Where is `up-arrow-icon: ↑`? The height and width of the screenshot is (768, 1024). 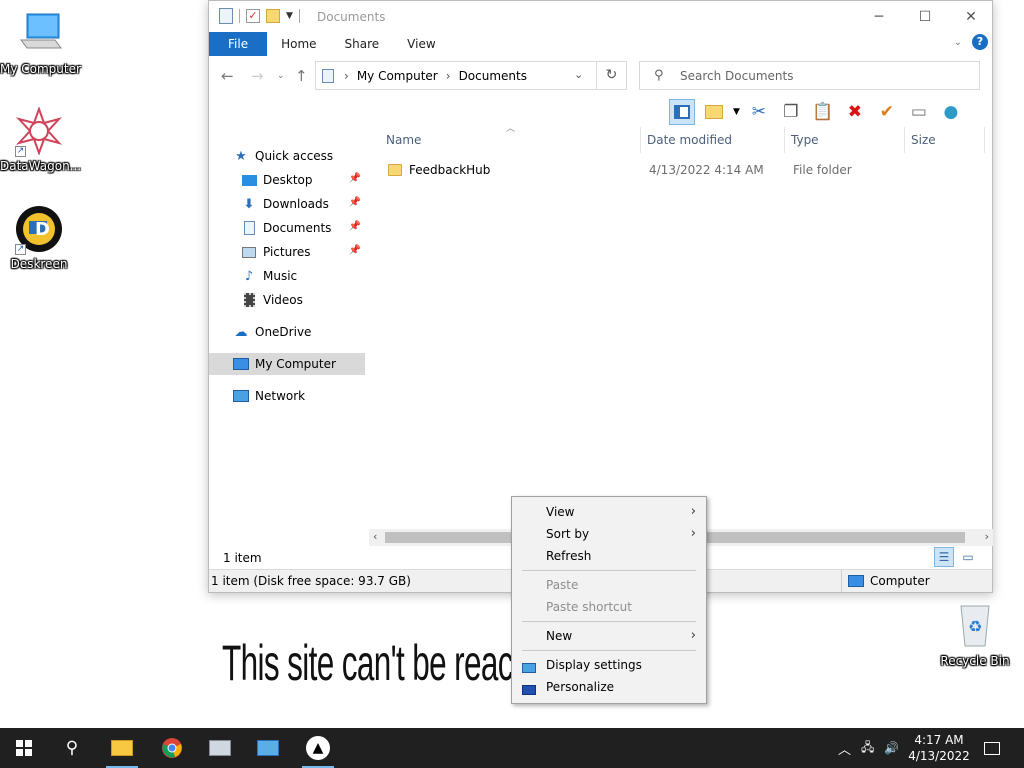 up-arrow-icon: ↑ is located at coordinates (301, 76).